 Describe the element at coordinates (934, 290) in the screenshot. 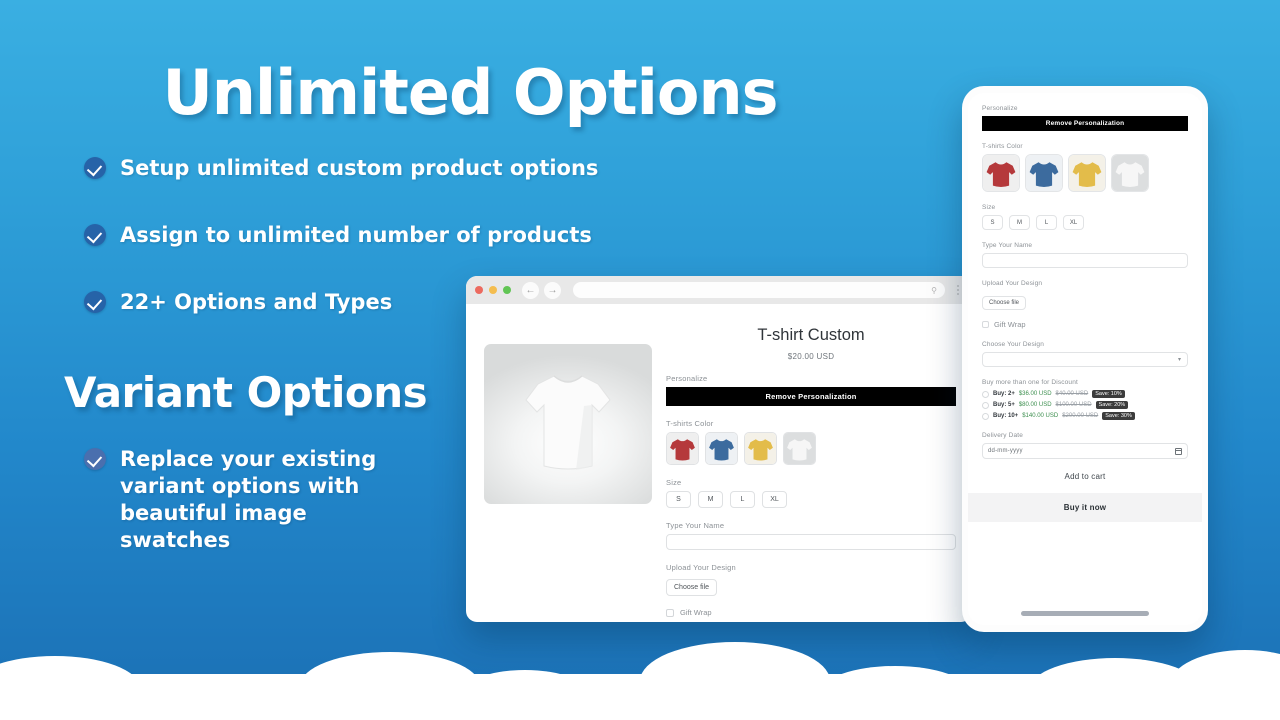

I see `search-icon: ⚲` at that location.